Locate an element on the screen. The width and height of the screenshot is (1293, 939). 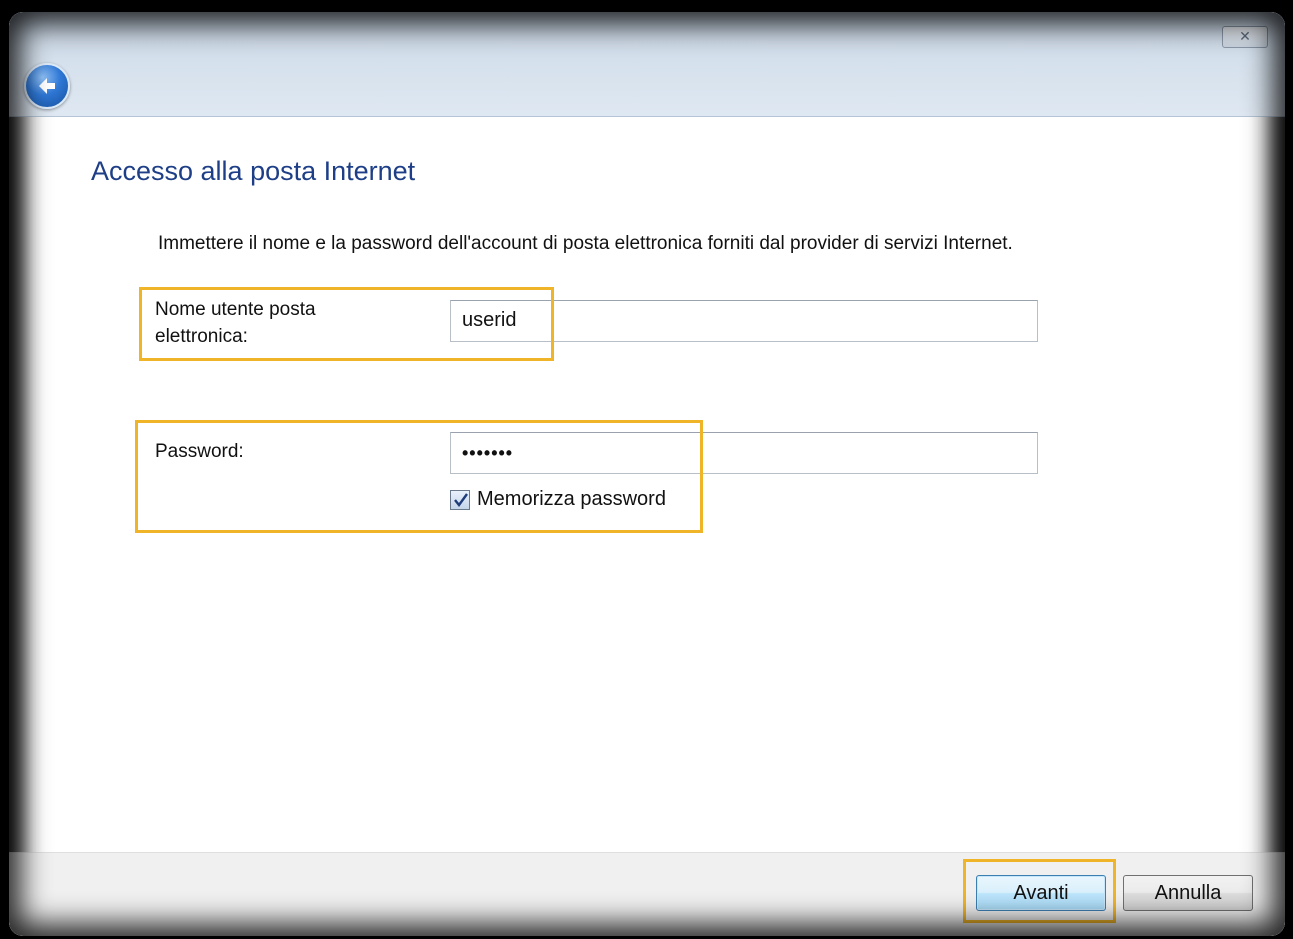
close-icon: ✕ is located at coordinates (1245, 37).